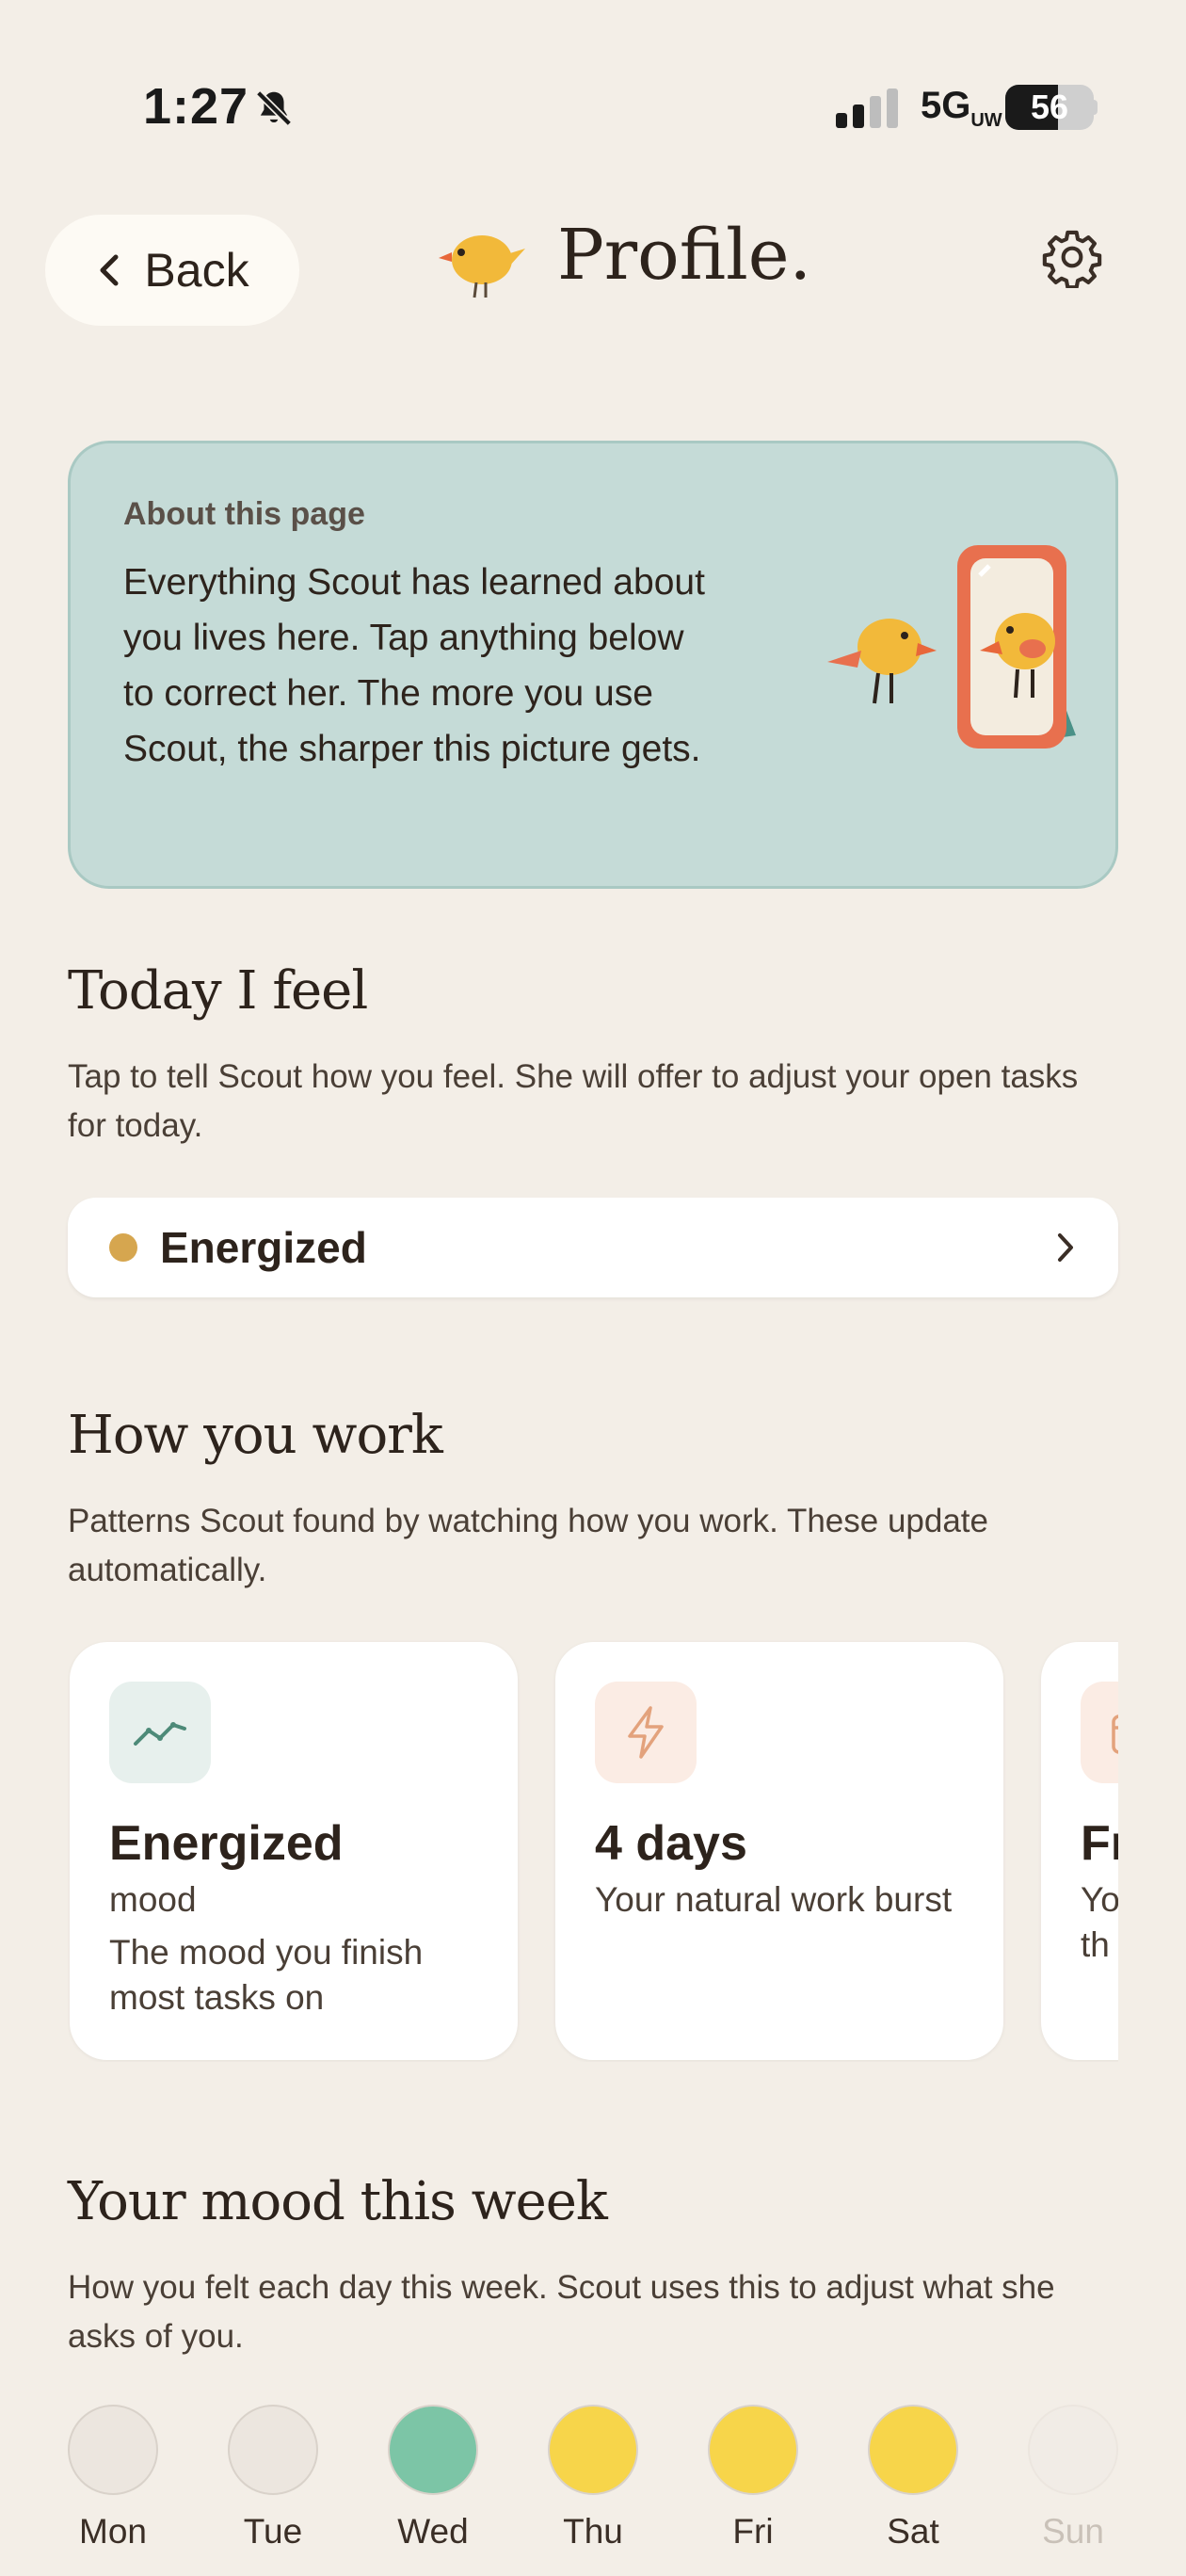 The width and height of the screenshot is (1186, 2576). Describe the element at coordinates (1072, 257) in the screenshot. I see `gear-icon` at that location.